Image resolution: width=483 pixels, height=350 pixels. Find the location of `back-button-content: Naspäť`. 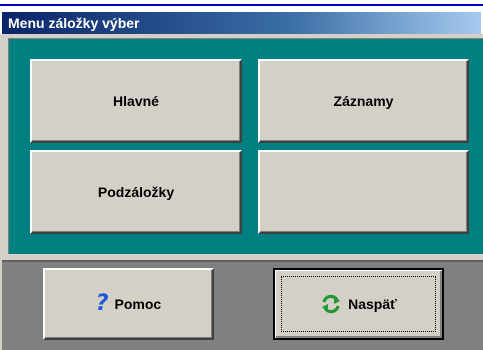

back-button-content: Naspäť is located at coordinates (358, 304).